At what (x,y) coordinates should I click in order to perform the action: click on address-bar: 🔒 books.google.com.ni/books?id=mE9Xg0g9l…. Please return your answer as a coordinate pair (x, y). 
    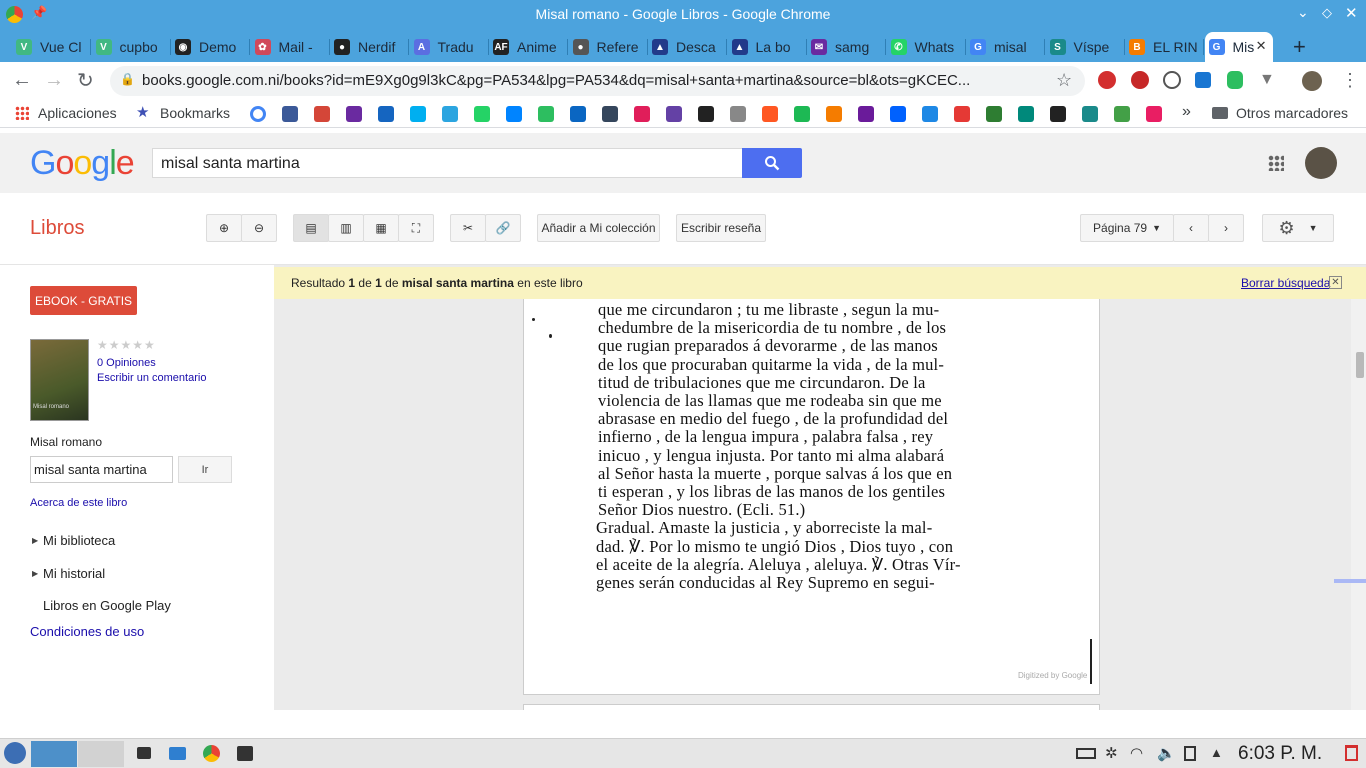
    Looking at the image, I should click on (597, 81).